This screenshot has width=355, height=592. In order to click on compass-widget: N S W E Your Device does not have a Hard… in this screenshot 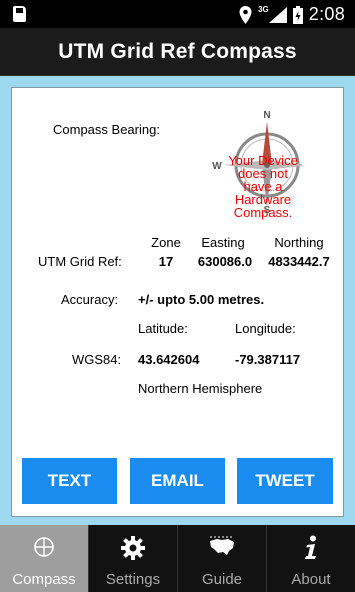, I will do `click(257, 164)`.